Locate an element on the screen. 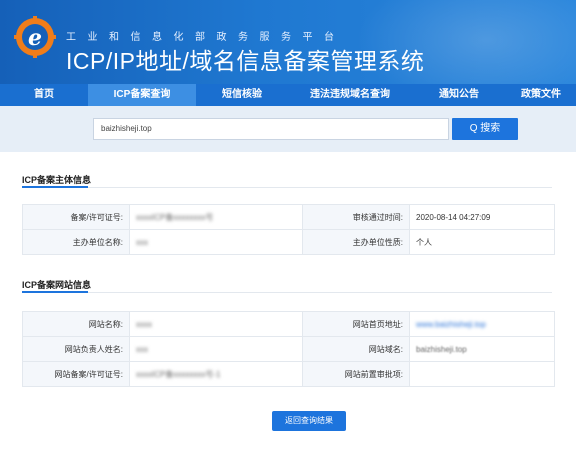  label-approval-time: 审核通过时间: is located at coordinates (356, 217).